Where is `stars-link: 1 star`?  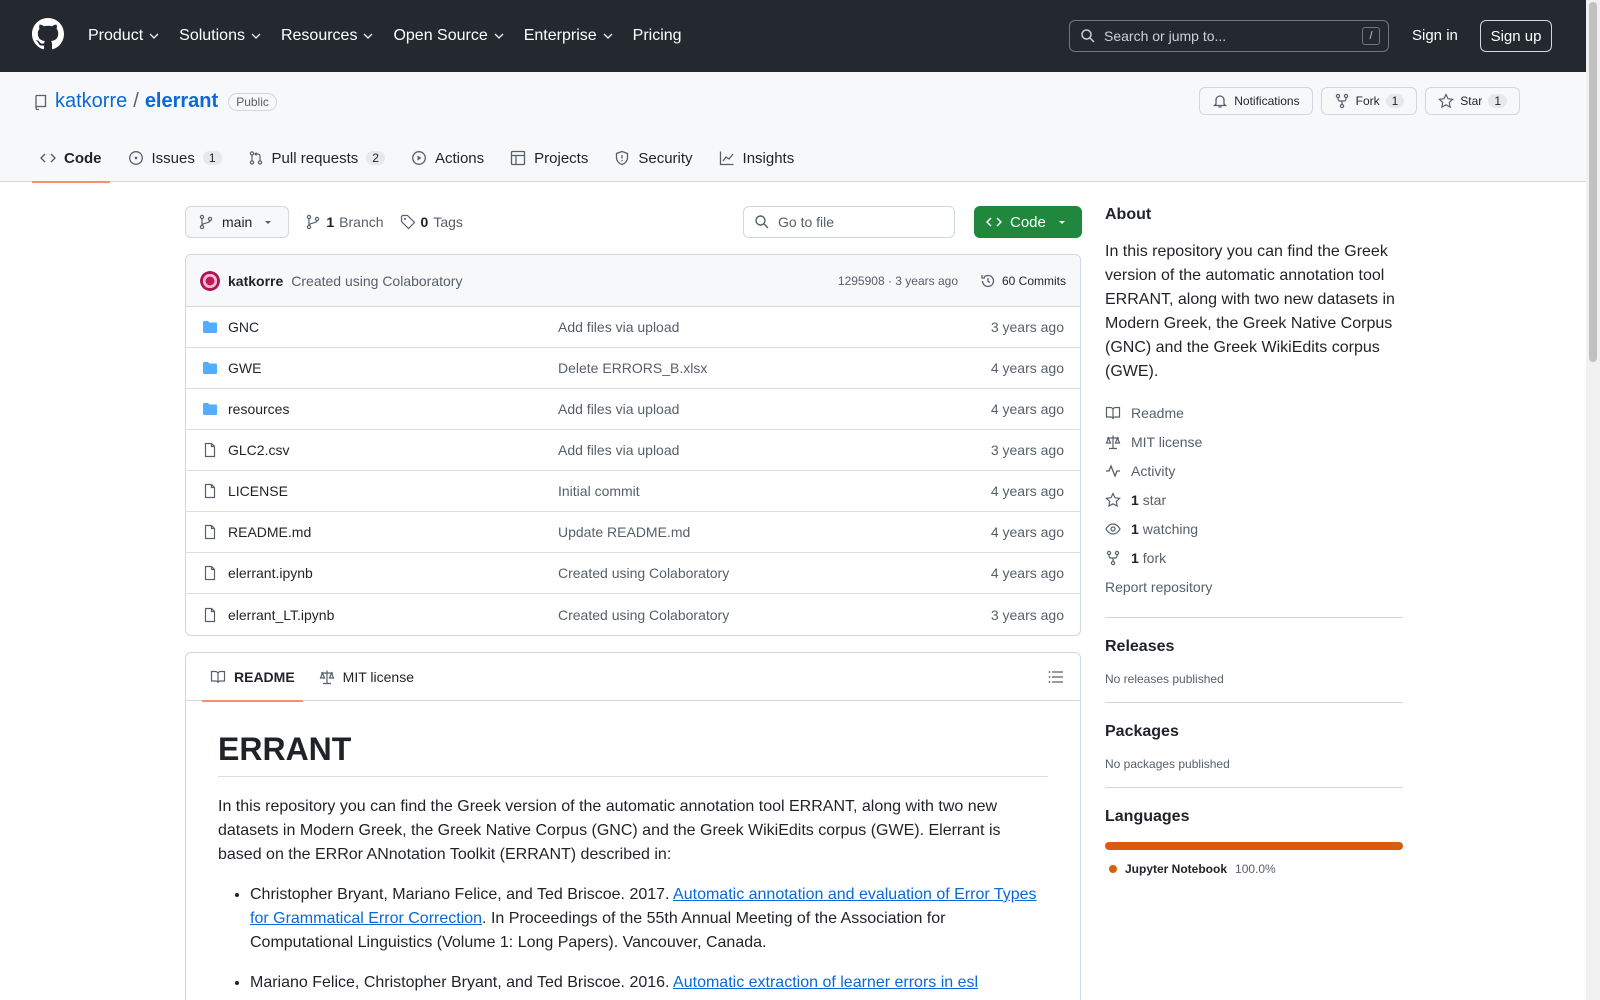
stars-link: 1 star is located at coordinates (1254, 499).